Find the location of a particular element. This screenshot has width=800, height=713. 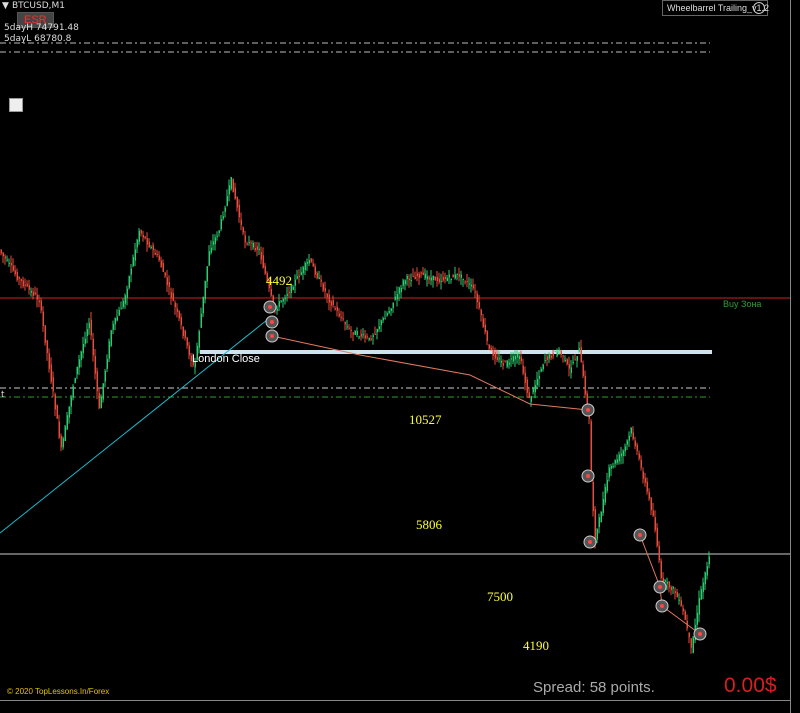

profit-label: 0.00$ is located at coordinates (750, 685).